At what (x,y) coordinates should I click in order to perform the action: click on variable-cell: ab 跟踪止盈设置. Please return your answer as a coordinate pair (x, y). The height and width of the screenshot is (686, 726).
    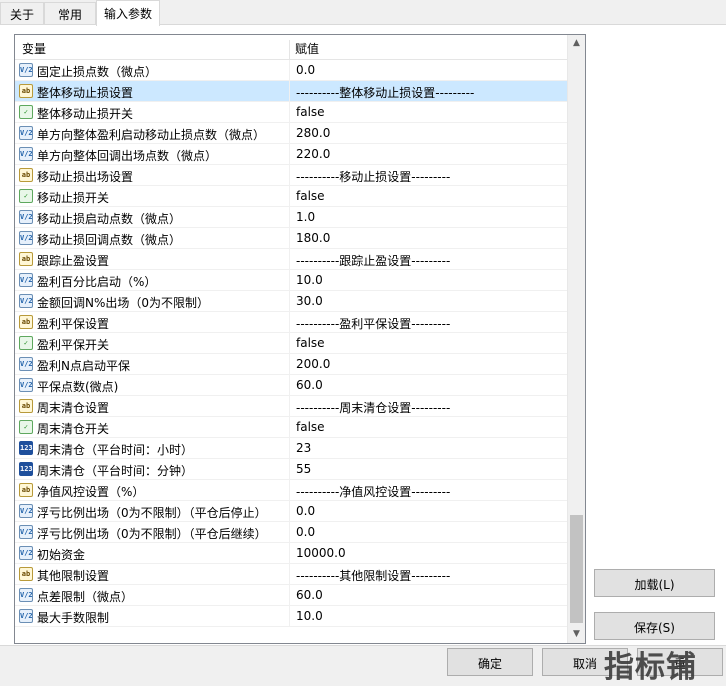
    Looking at the image, I should click on (152, 259).